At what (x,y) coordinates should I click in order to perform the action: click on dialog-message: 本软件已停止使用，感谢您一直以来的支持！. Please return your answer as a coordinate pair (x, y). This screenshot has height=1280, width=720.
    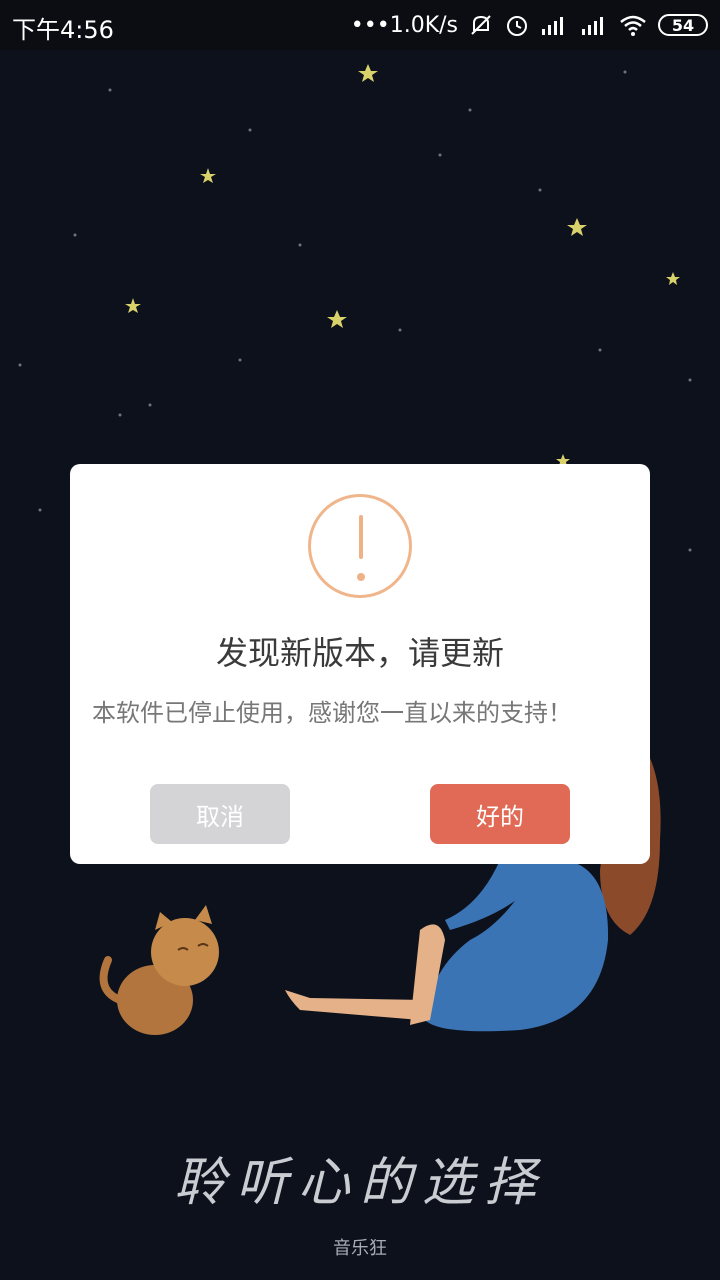
    Looking at the image, I should click on (332, 713).